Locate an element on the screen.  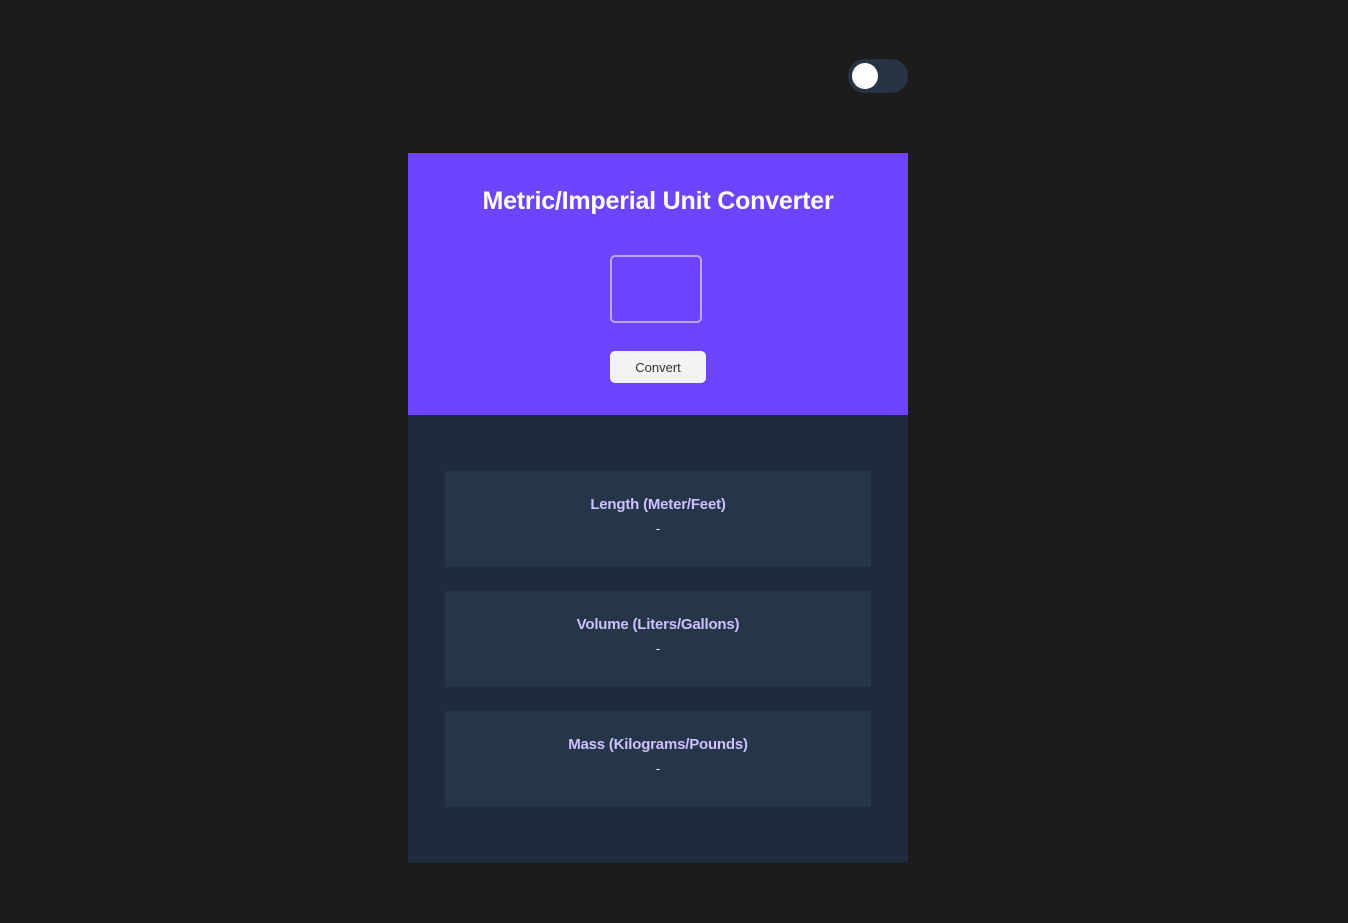
theme-toggle is located at coordinates (878, 76).